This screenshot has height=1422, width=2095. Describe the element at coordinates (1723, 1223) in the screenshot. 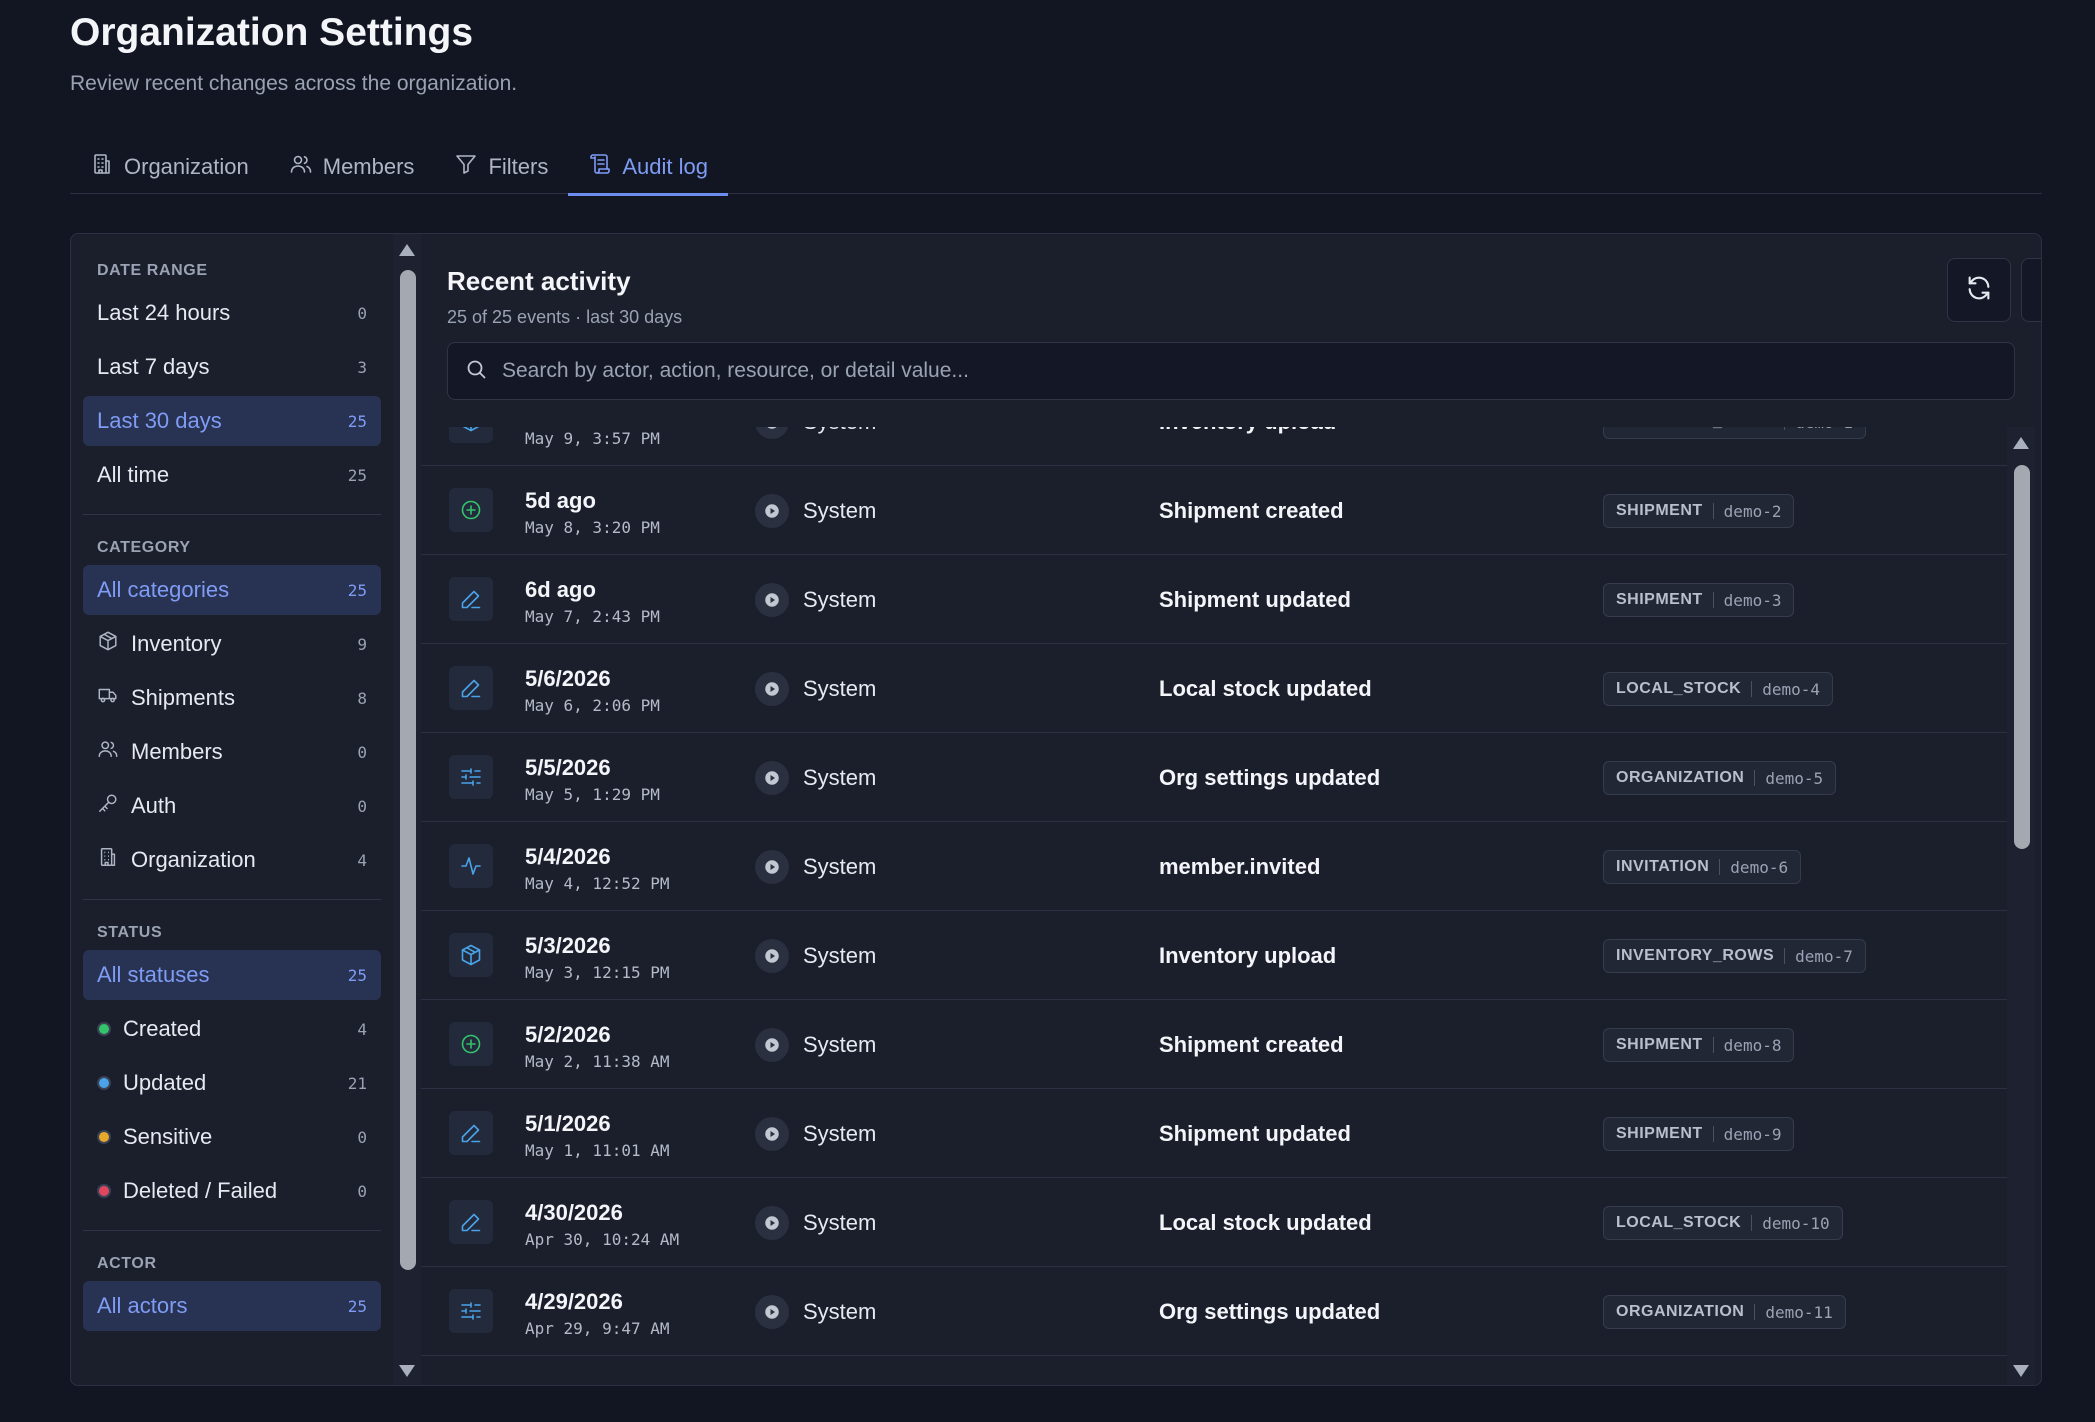

I see `resource-badge: LOCAL_STOCK demo-10` at that location.